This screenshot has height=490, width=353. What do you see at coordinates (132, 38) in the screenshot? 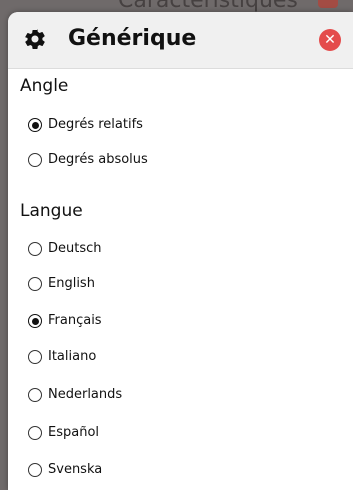
I see `panel-title: Générique` at bounding box center [132, 38].